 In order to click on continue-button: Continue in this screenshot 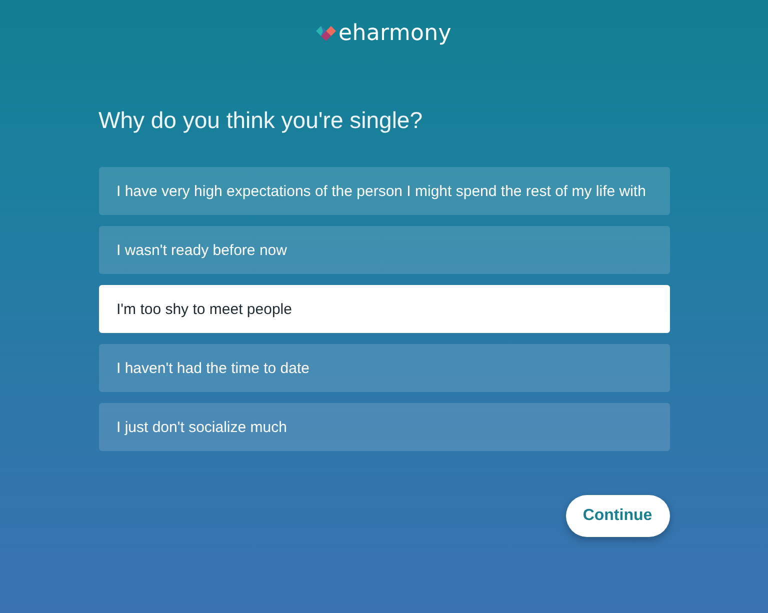, I will do `click(618, 516)`.